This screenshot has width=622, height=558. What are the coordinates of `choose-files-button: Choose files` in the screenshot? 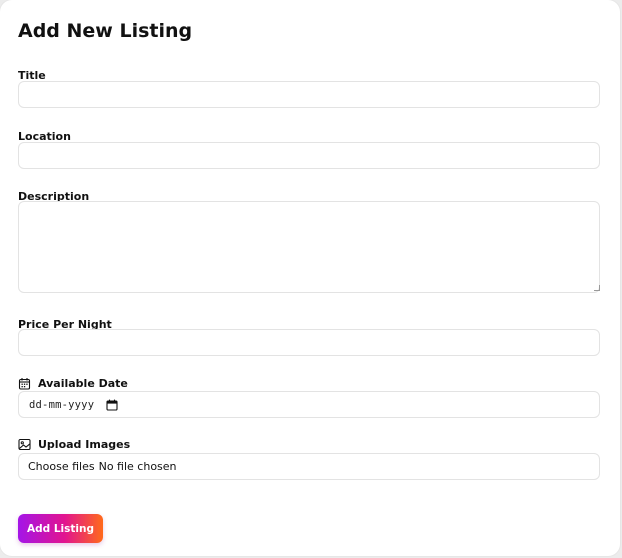 It's located at (61, 466).